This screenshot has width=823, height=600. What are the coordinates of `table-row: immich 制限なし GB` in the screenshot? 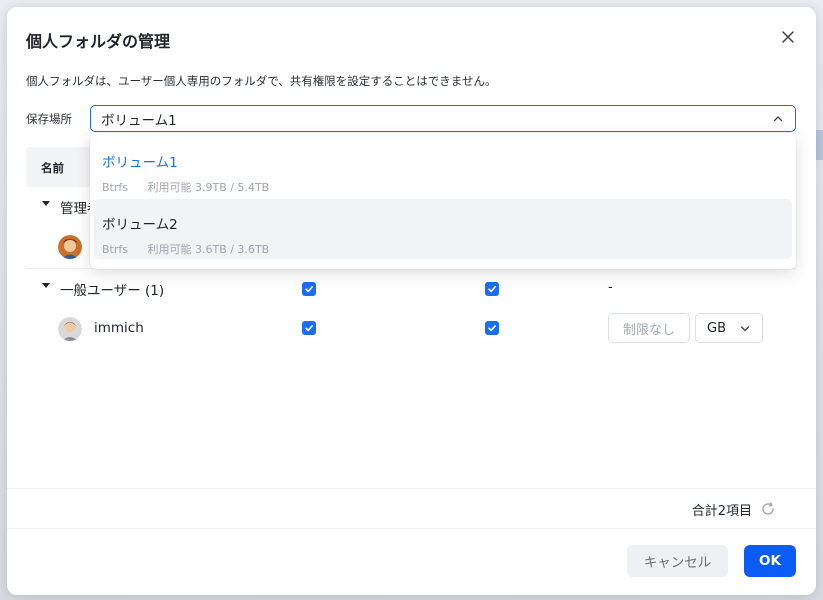 It's located at (411, 329).